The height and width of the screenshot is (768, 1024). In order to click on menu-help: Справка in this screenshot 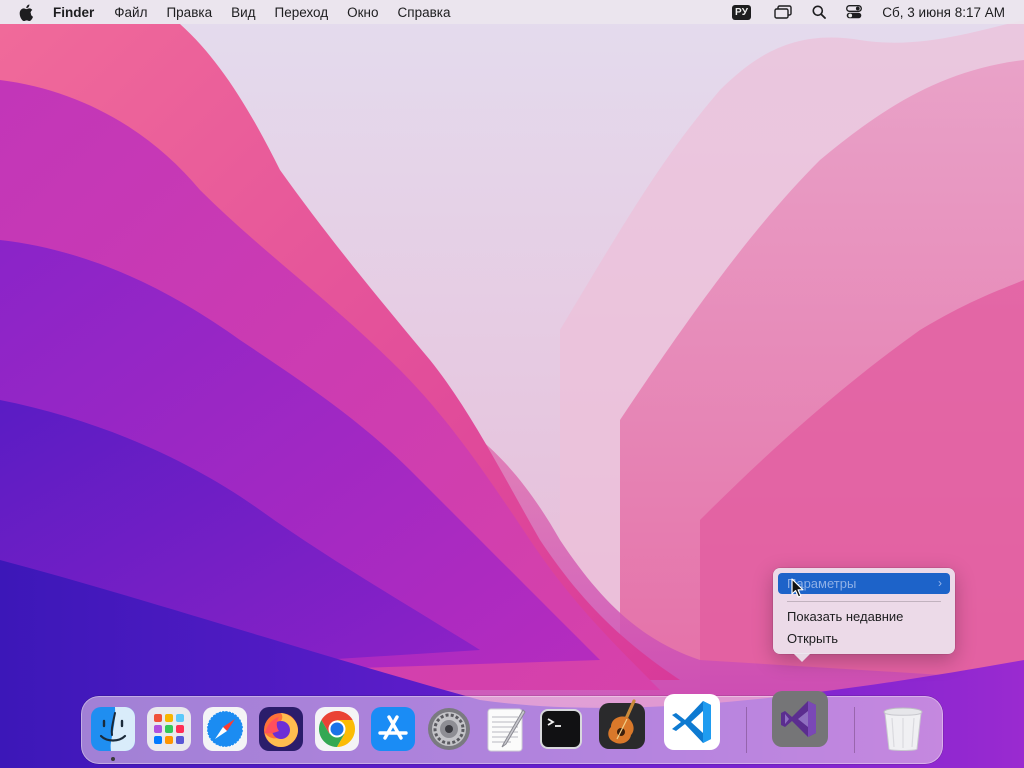, I will do `click(424, 12)`.